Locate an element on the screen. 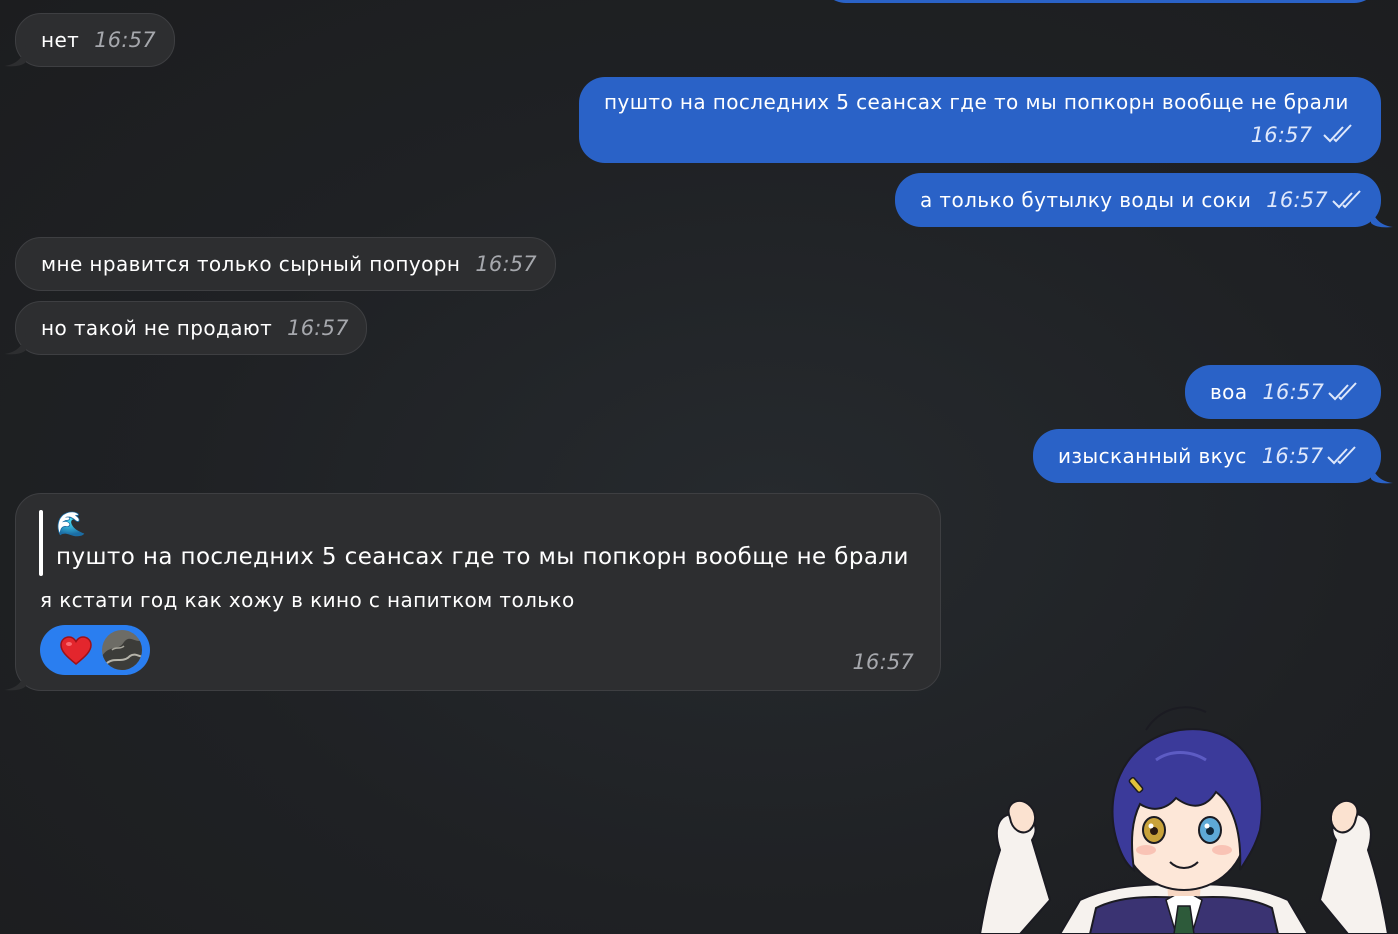 The height and width of the screenshot is (934, 1398). message-text: нет is located at coordinates (60, 40).